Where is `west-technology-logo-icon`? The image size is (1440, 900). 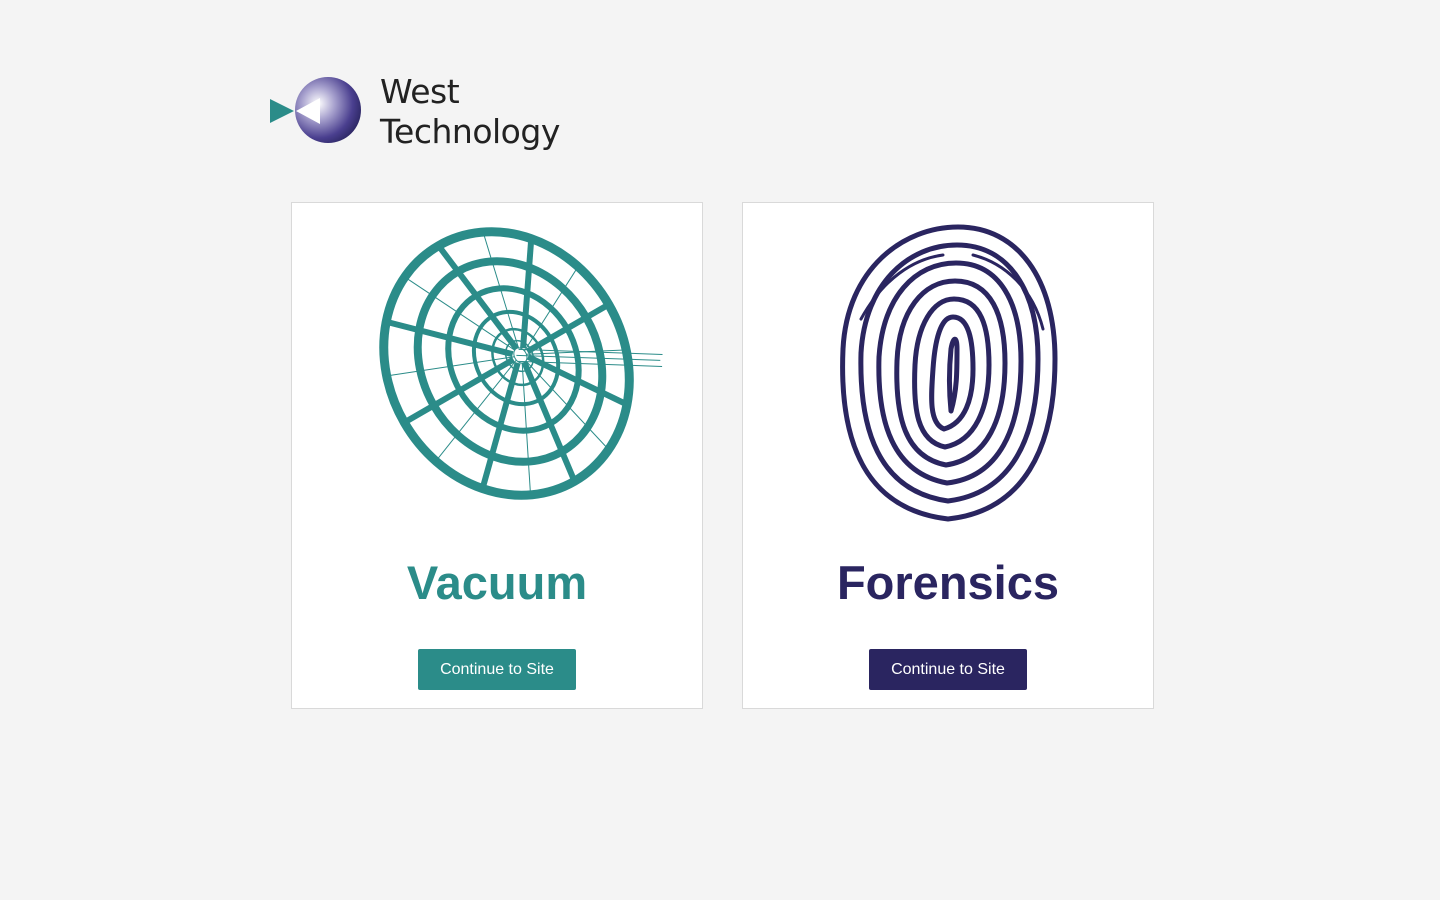
west-technology-logo-icon is located at coordinates (315, 110).